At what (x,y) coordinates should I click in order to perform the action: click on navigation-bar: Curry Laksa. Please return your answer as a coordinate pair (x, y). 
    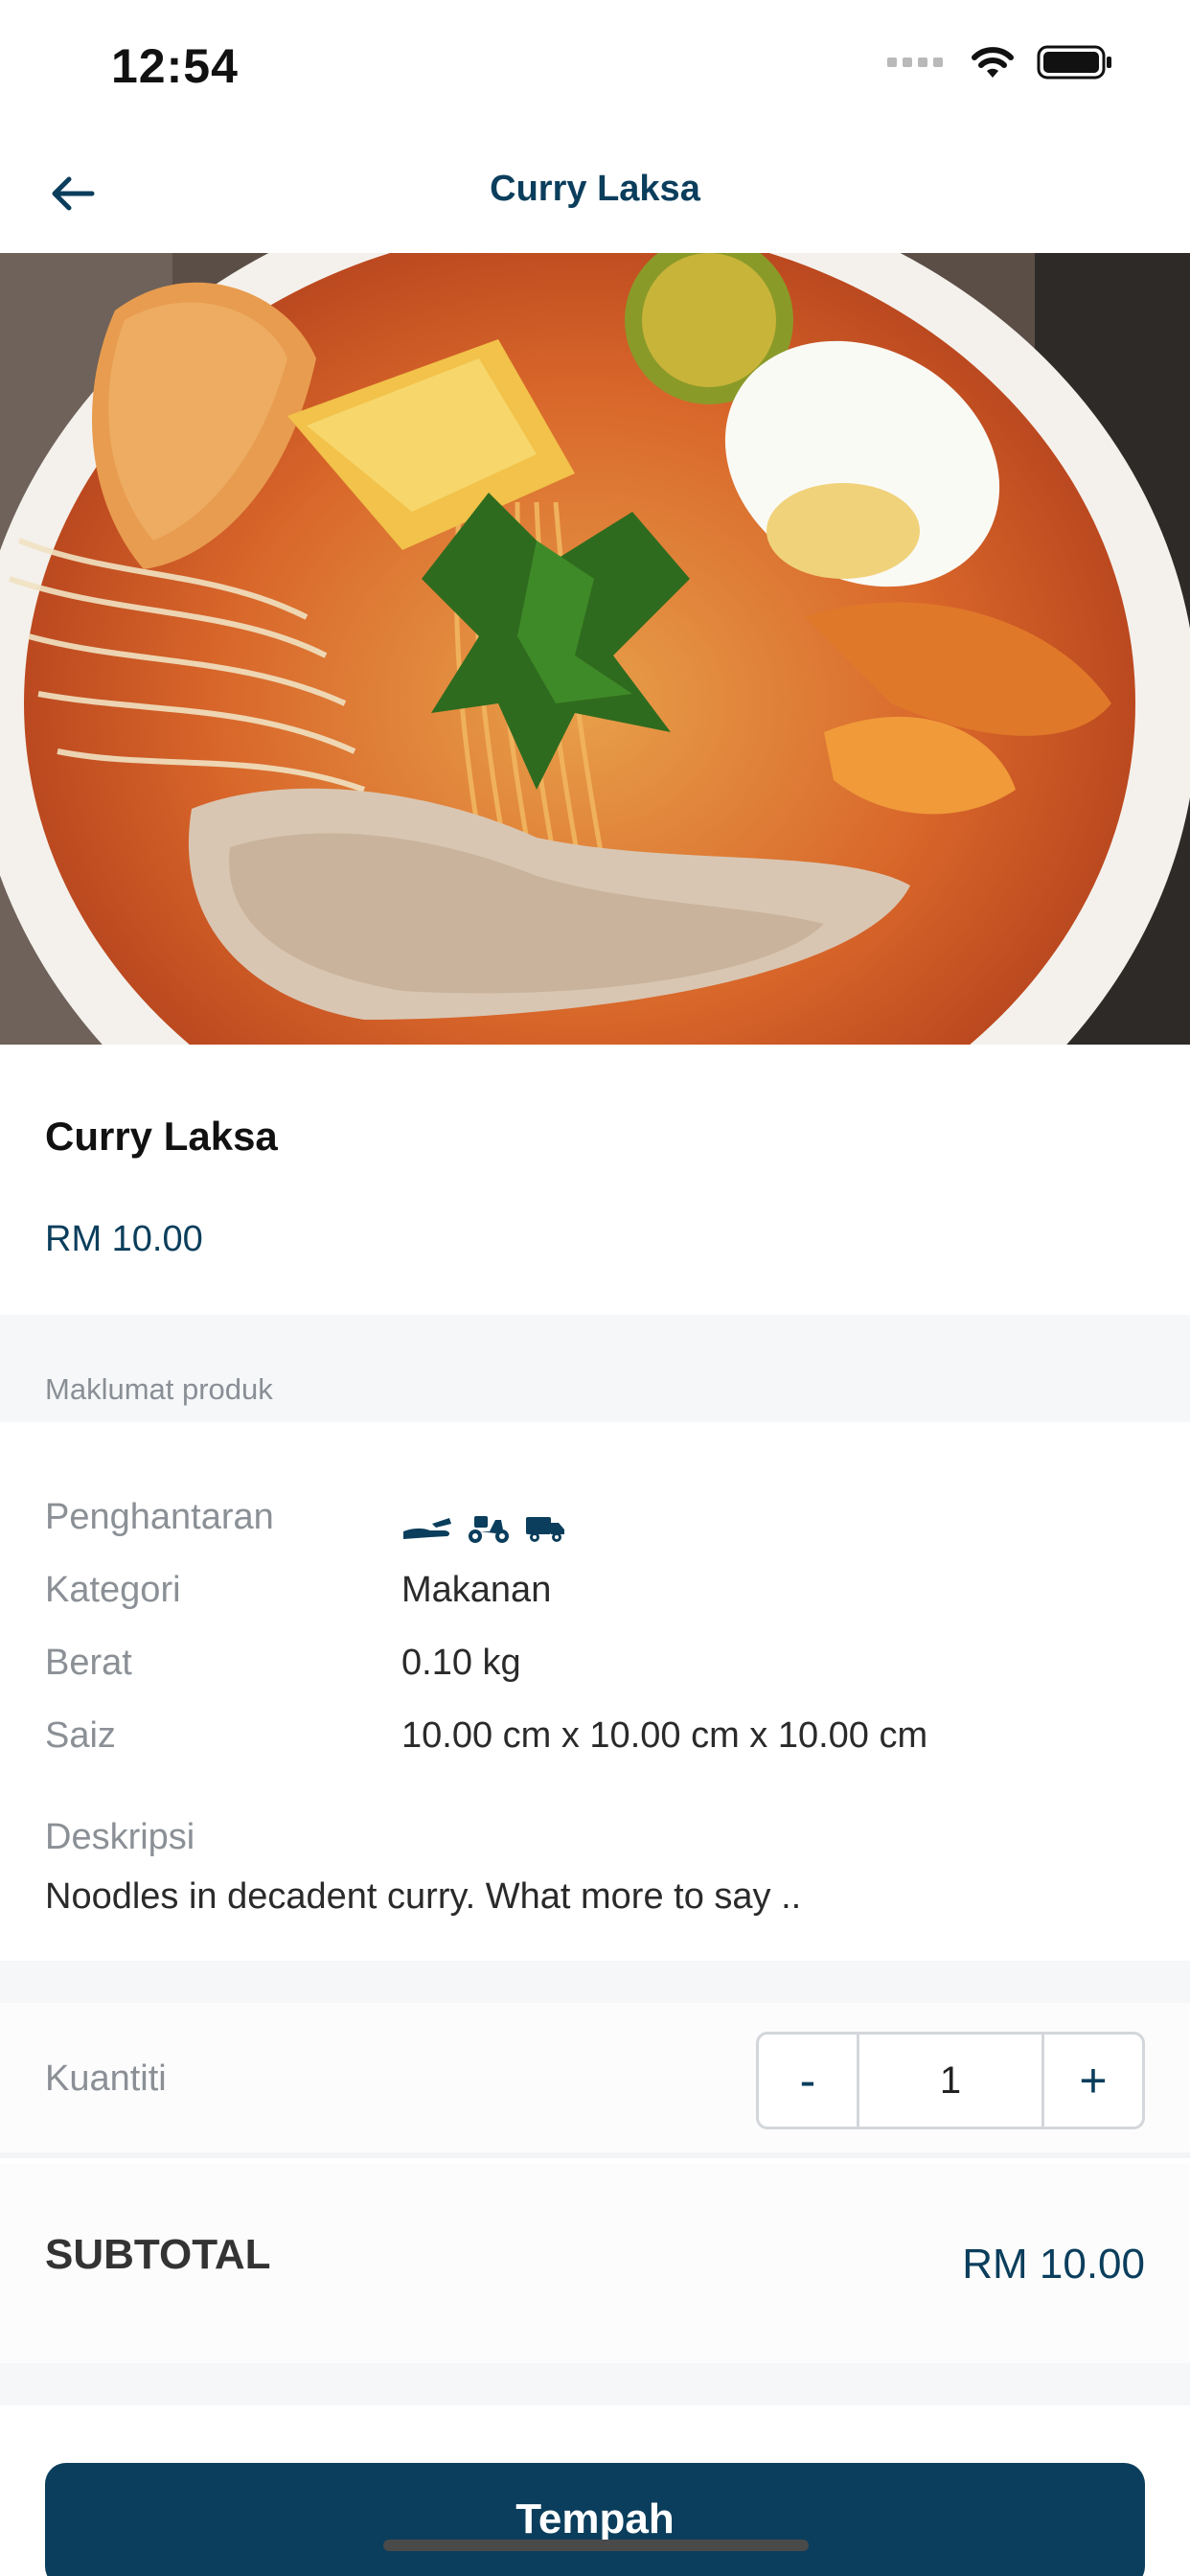
    Looking at the image, I should click on (595, 193).